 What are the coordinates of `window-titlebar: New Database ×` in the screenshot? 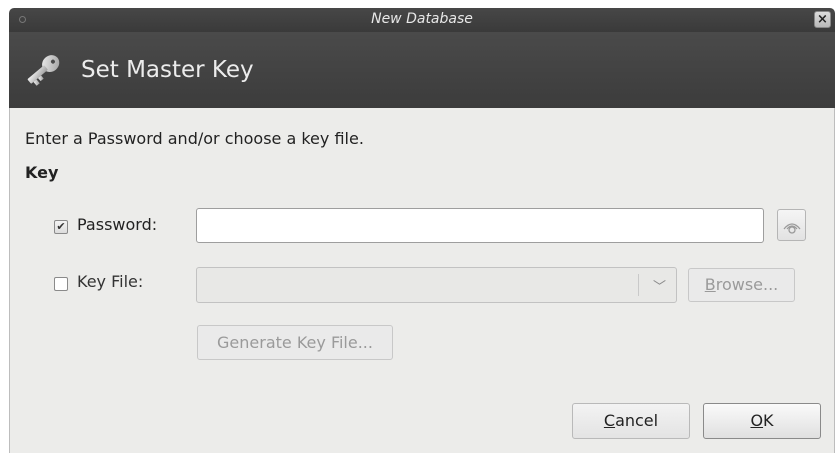 It's located at (422, 20).